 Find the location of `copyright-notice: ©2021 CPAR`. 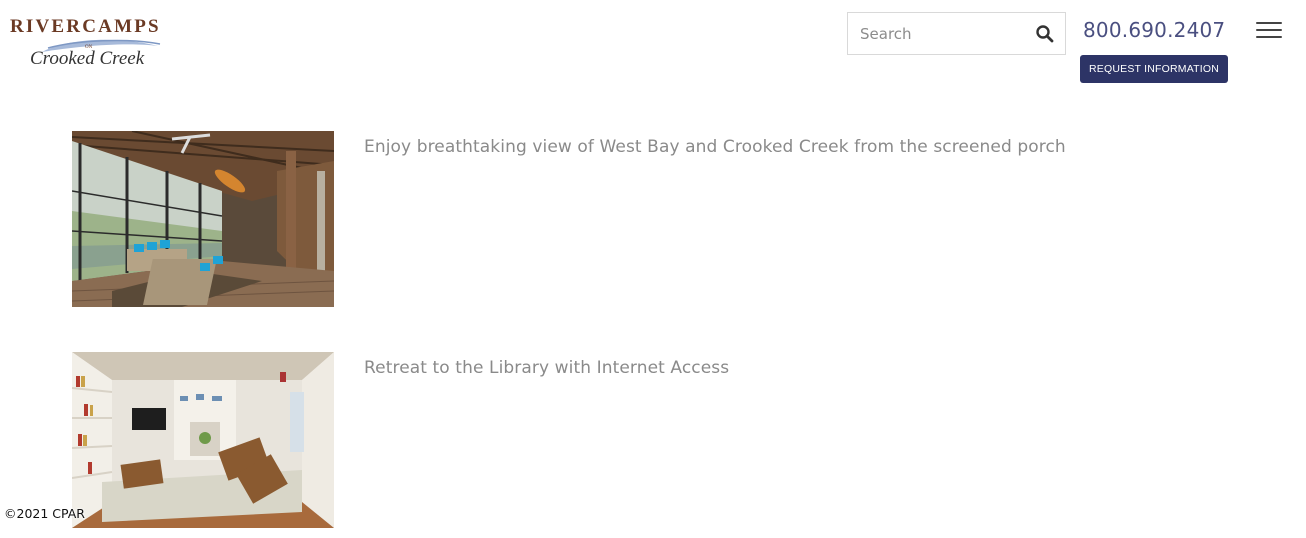

copyright-notice: ©2021 CPAR is located at coordinates (44, 513).